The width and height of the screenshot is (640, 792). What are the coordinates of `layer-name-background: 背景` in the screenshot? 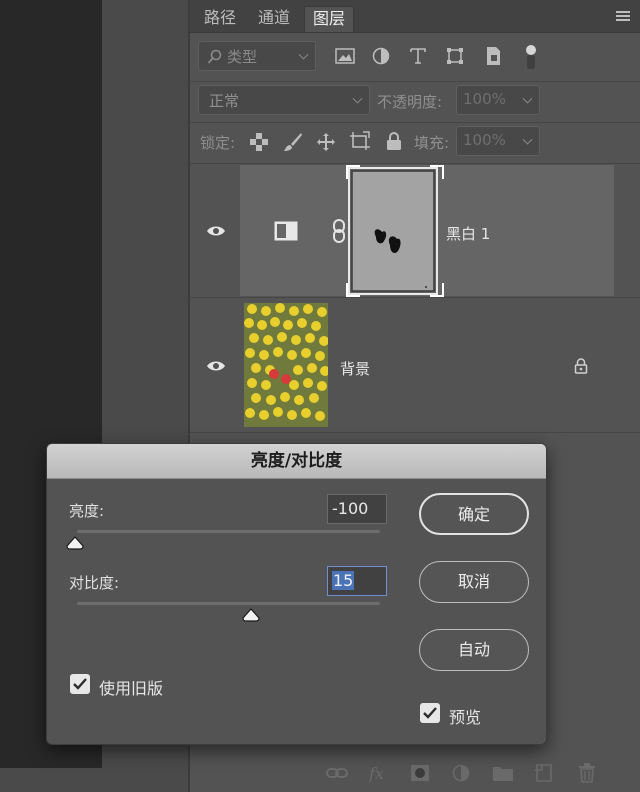 It's located at (355, 368).